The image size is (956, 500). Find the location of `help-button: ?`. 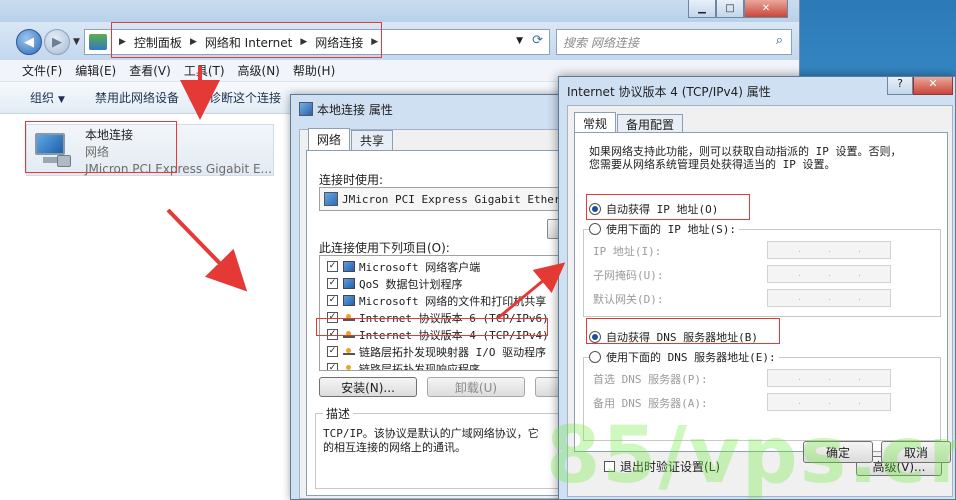

help-button: ? is located at coordinates (900, 86).